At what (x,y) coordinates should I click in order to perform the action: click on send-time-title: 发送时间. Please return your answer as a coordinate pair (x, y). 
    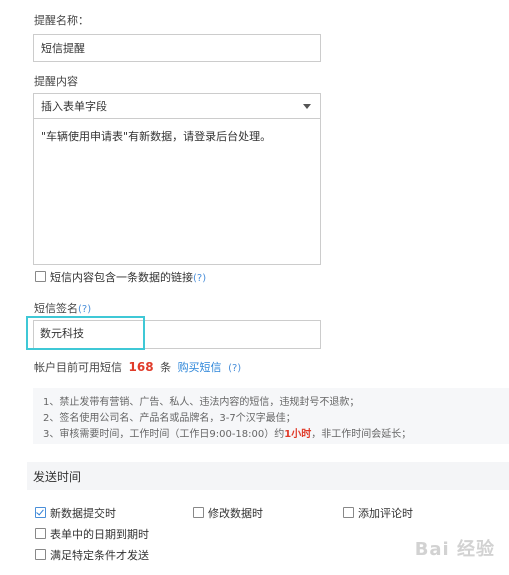
    Looking at the image, I should click on (57, 476).